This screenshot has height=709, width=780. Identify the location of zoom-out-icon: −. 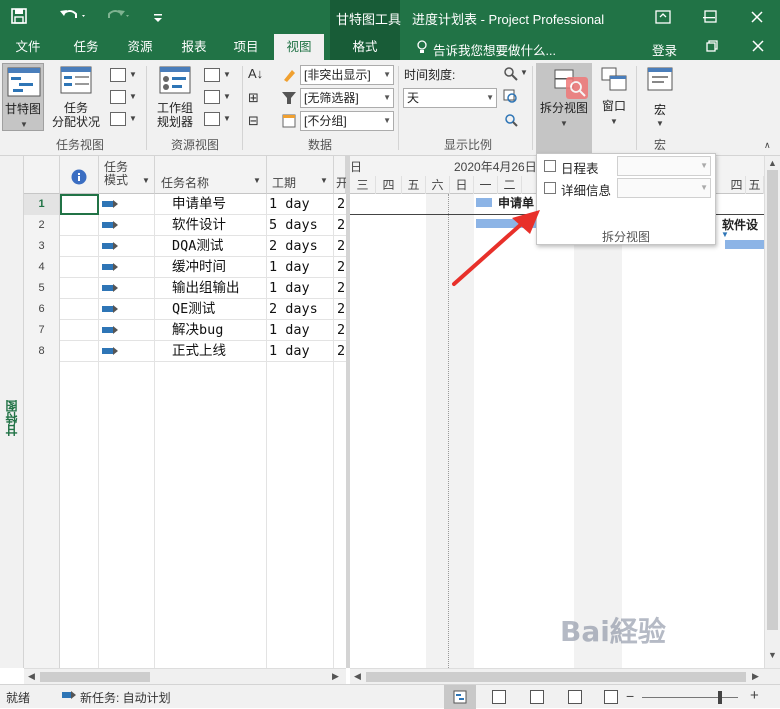
(630, 696).